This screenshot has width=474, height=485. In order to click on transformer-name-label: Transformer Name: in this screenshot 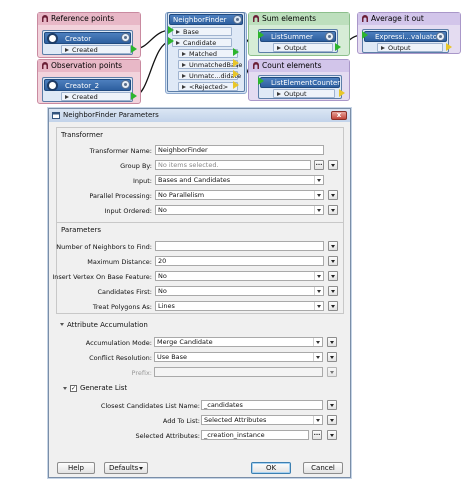, I will do `click(120, 151)`.